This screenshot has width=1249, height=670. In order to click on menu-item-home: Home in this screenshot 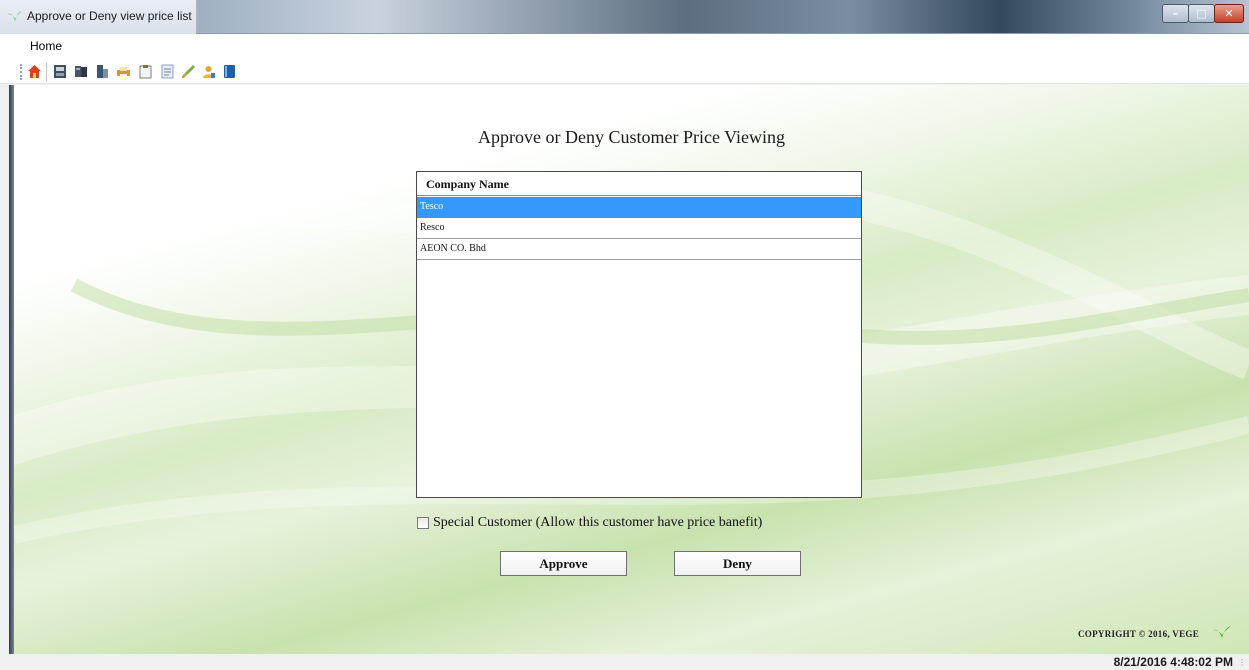, I will do `click(46, 46)`.